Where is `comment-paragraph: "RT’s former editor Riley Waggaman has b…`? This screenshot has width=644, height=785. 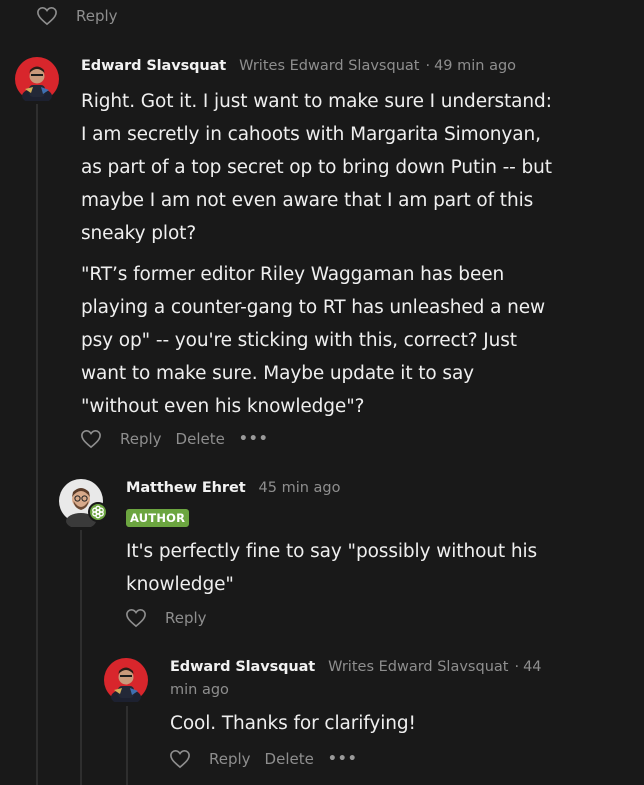
comment-paragraph: "RT’s former editor Riley Waggaman has b… is located at coordinates (313, 340).